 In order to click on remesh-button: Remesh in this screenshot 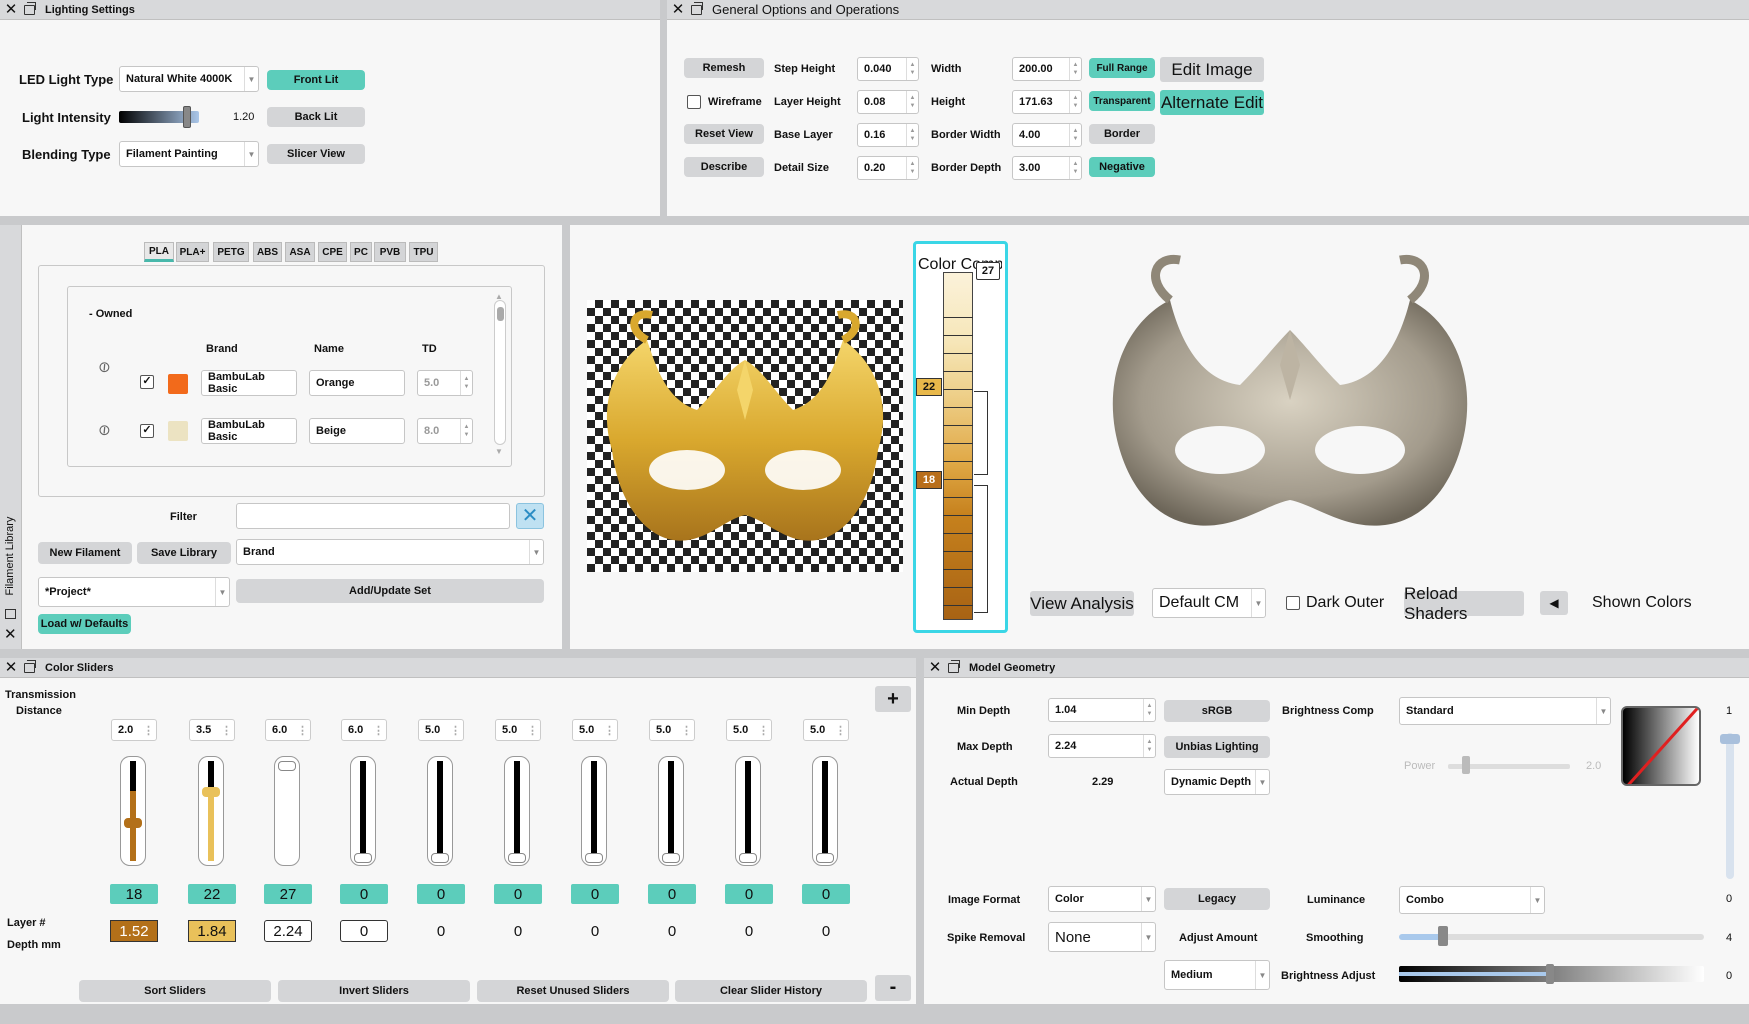, I will do `click(724, 68)`.